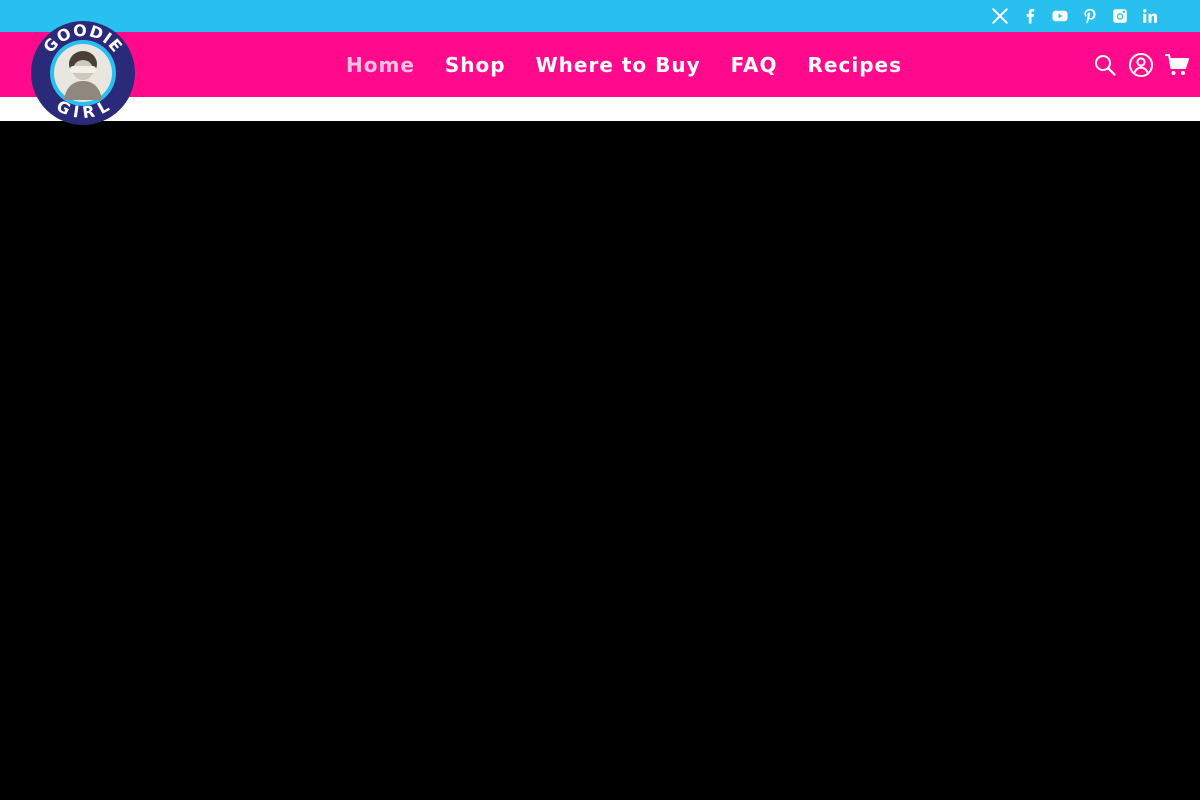  Describe the element at coordinates (380, 65) in the screenshot. I see `nav-link-home: Home` at that location.